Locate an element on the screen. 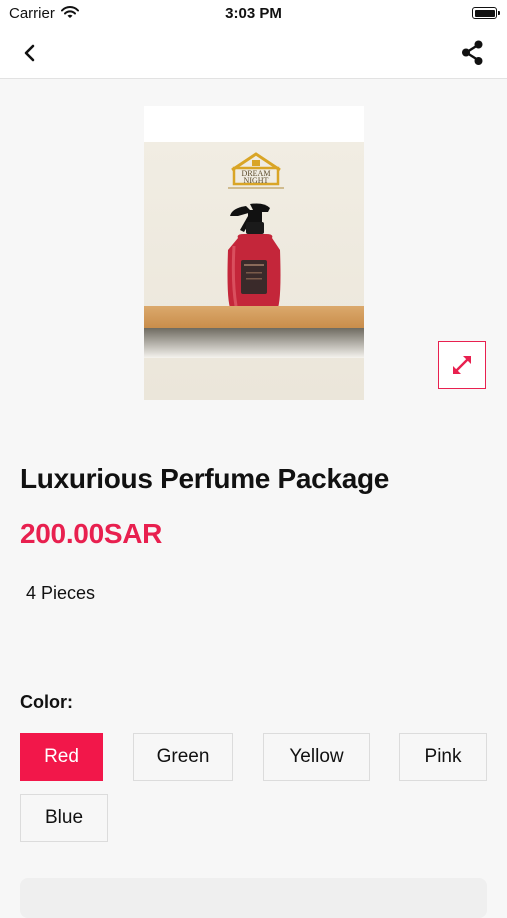 This screenshot has height=918, width=507. status-time: 3:03 PM is located at coordinates (253, 13).